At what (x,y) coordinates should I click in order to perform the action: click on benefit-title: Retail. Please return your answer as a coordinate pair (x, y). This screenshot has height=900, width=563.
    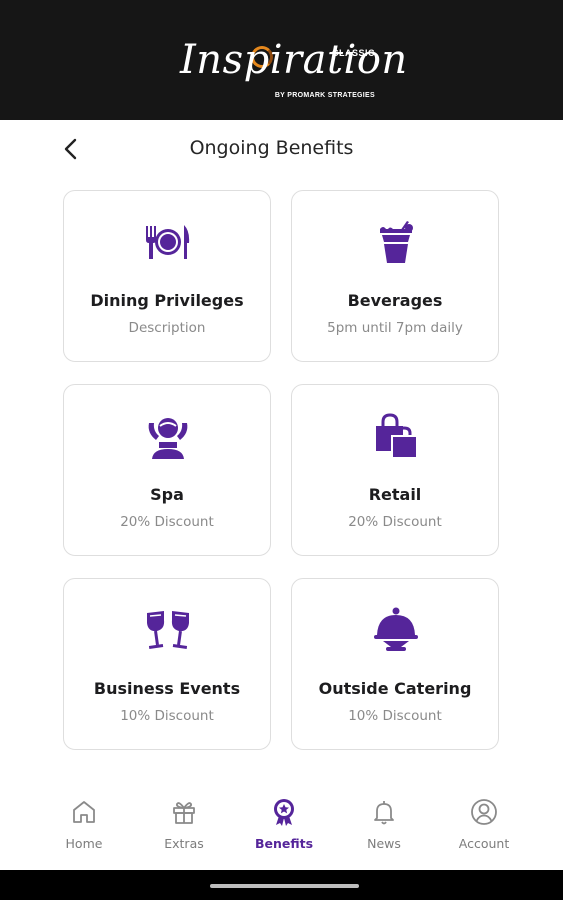
    Looking at the image, I should click on (395, 494).